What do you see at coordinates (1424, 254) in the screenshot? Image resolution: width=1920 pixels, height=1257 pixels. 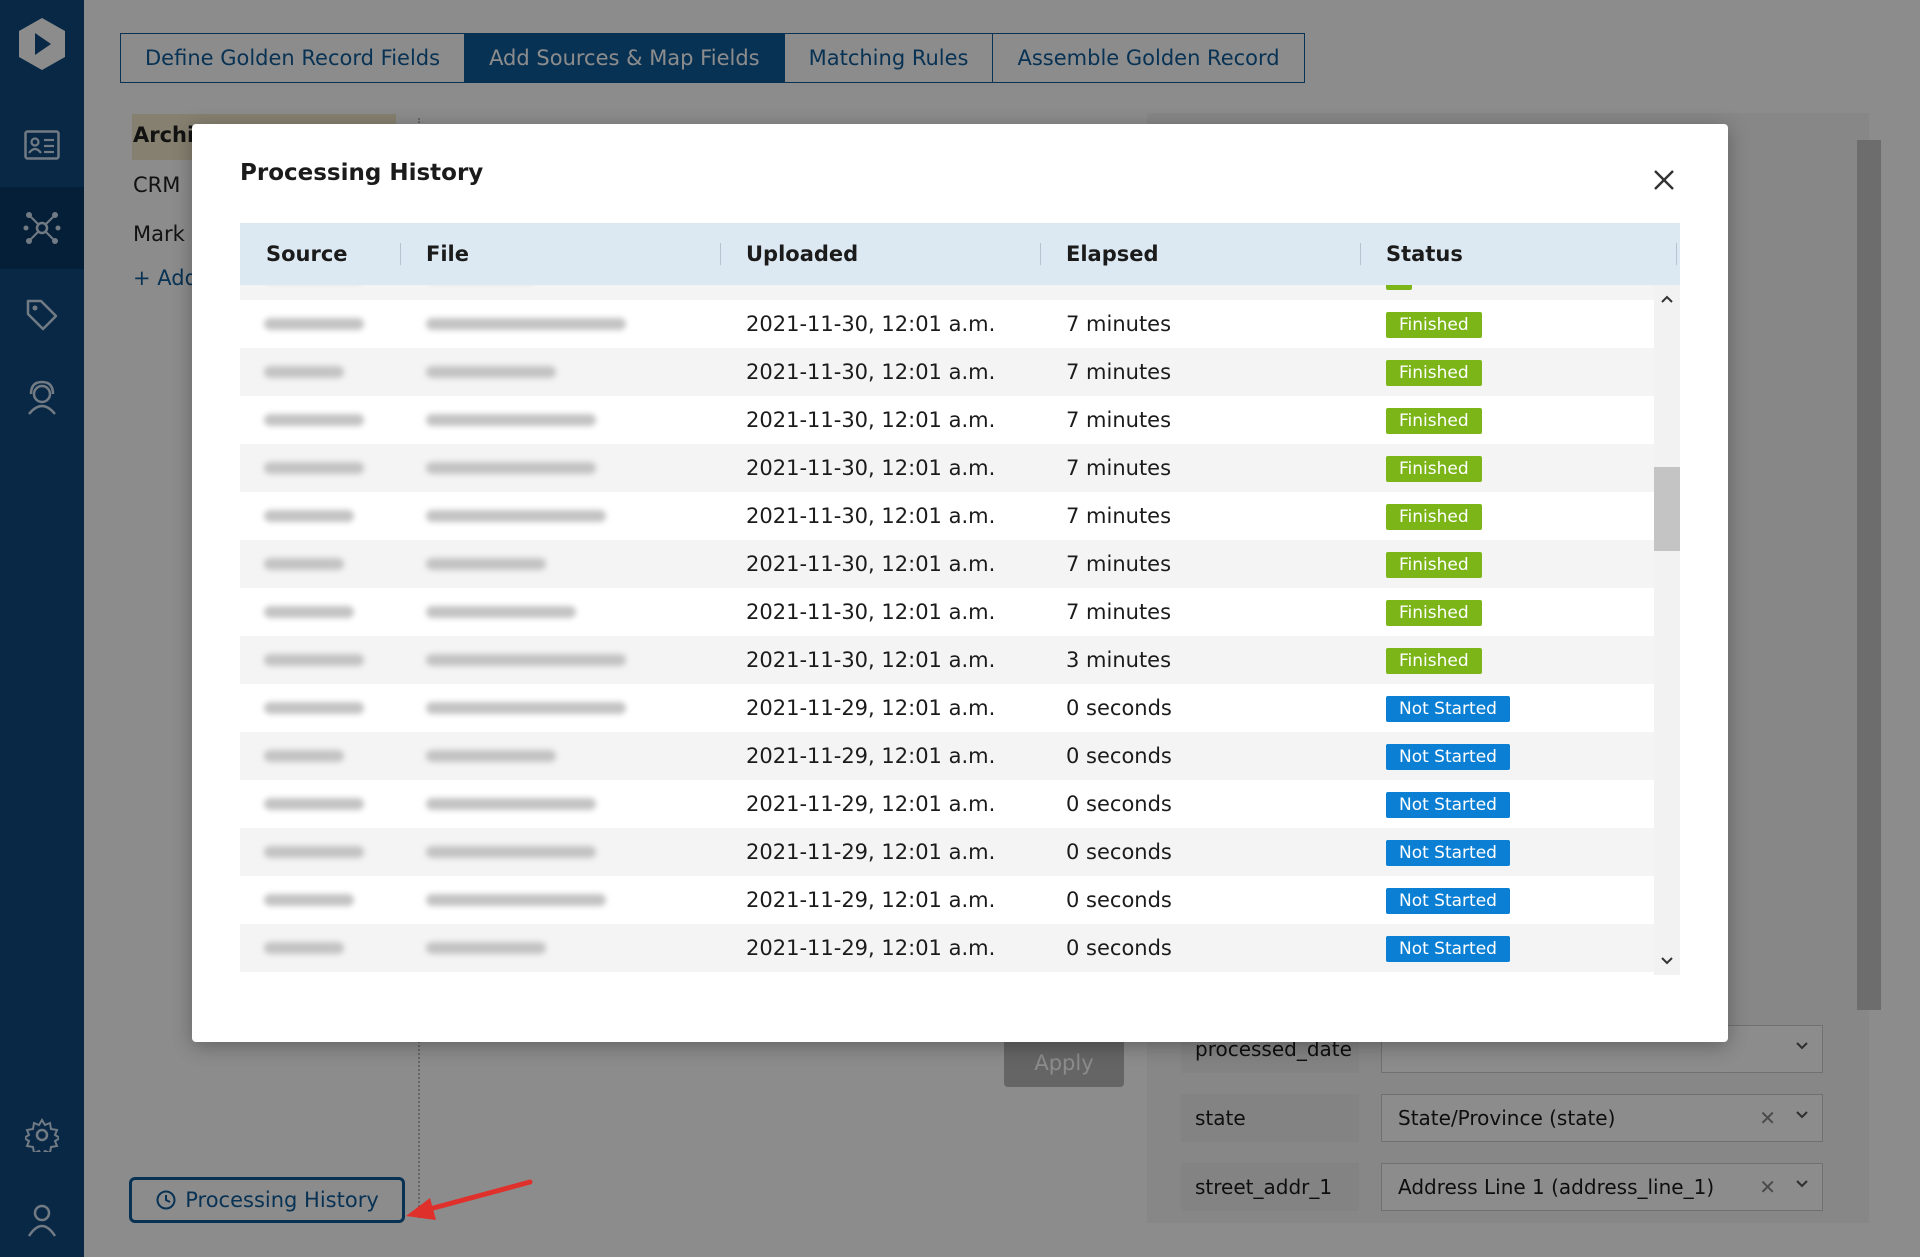 I see `column-header-status: Status` at bounding box center [1424, 254].